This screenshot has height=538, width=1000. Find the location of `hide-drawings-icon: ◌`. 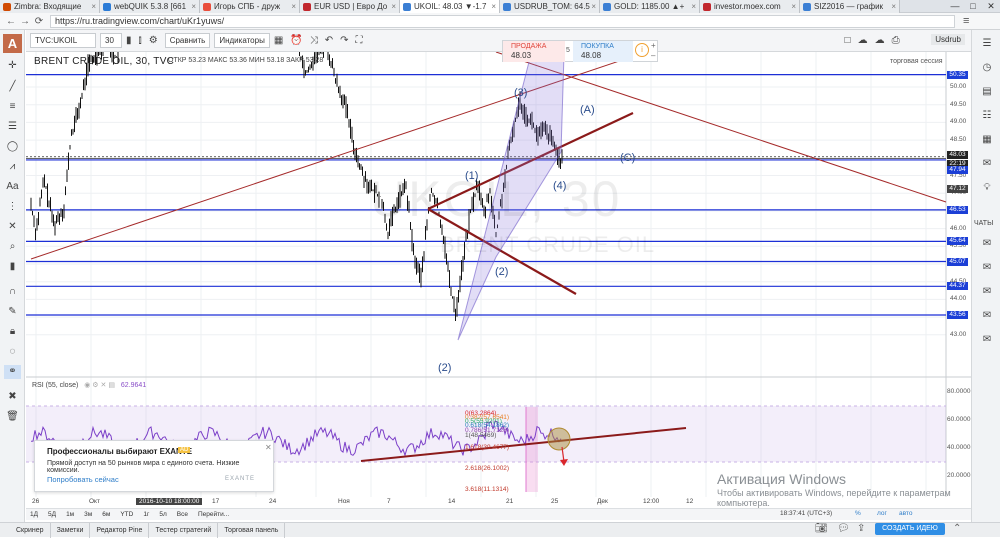

hide-drawings-icon: ◌ is located at coordinates (12, 352).